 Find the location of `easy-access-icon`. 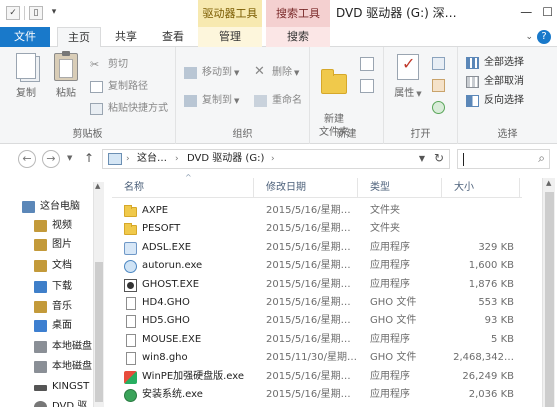

easy-access-icon is located at coordinates (367, 86).